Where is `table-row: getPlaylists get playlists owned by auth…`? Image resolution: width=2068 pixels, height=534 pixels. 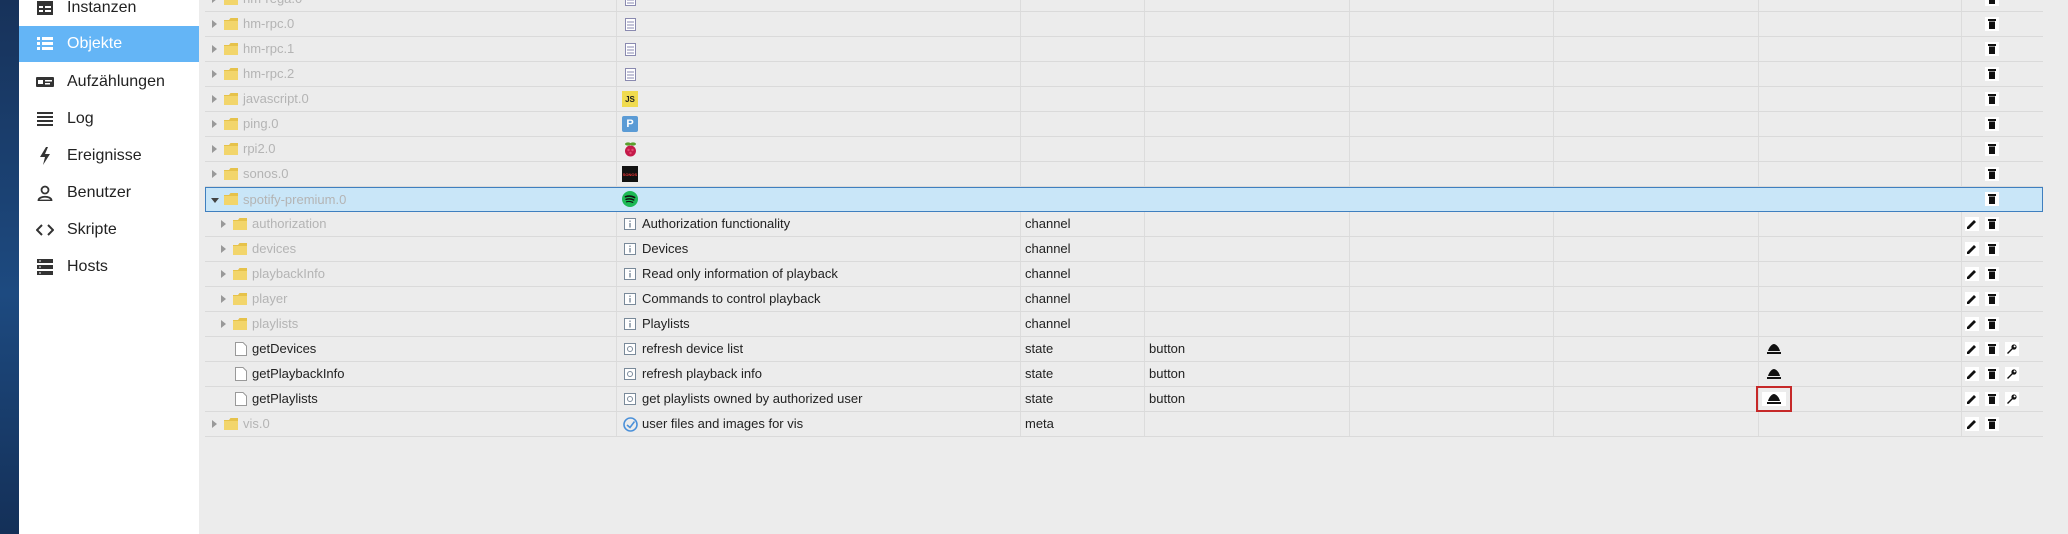 table-row: getPlaylists get playlists owned by auth… is located at coordinates (1124, 399).